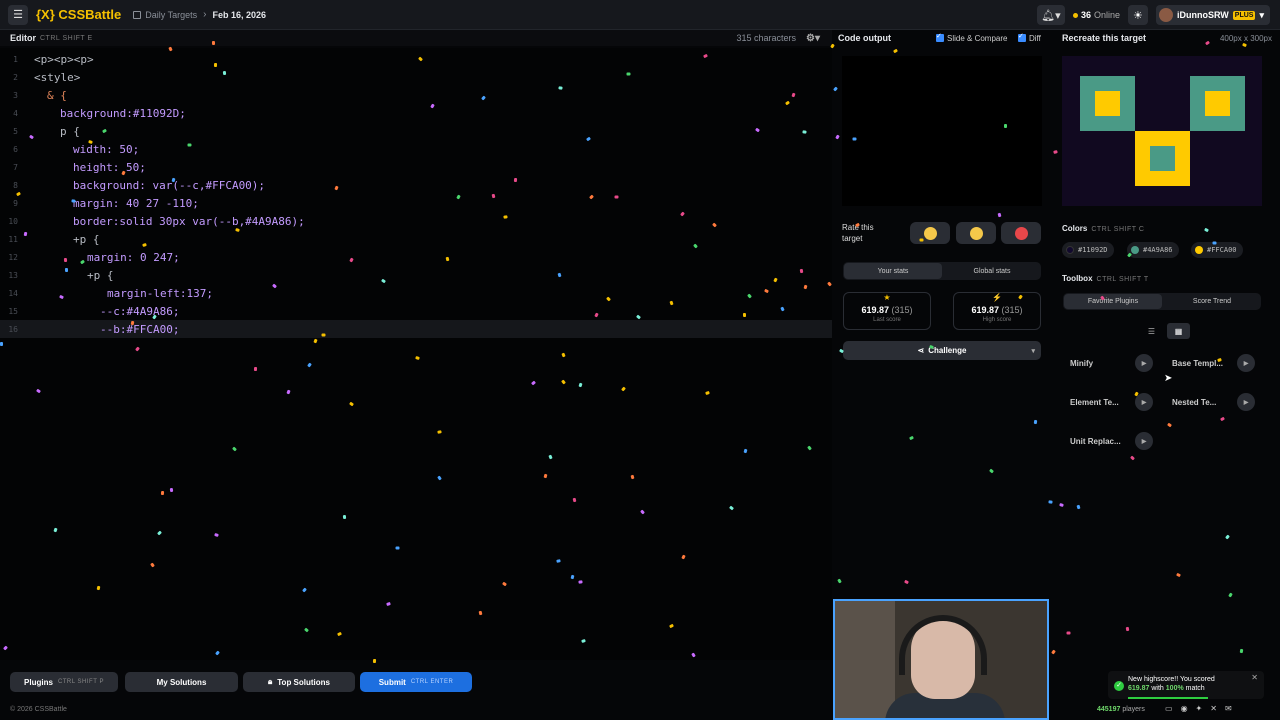 This screenshot has height=720, width=1280. Describe the element at coordinates (416, 329) in the screenshot. I see `code-line-active: 16 --b:#FFCA00;` at that location.